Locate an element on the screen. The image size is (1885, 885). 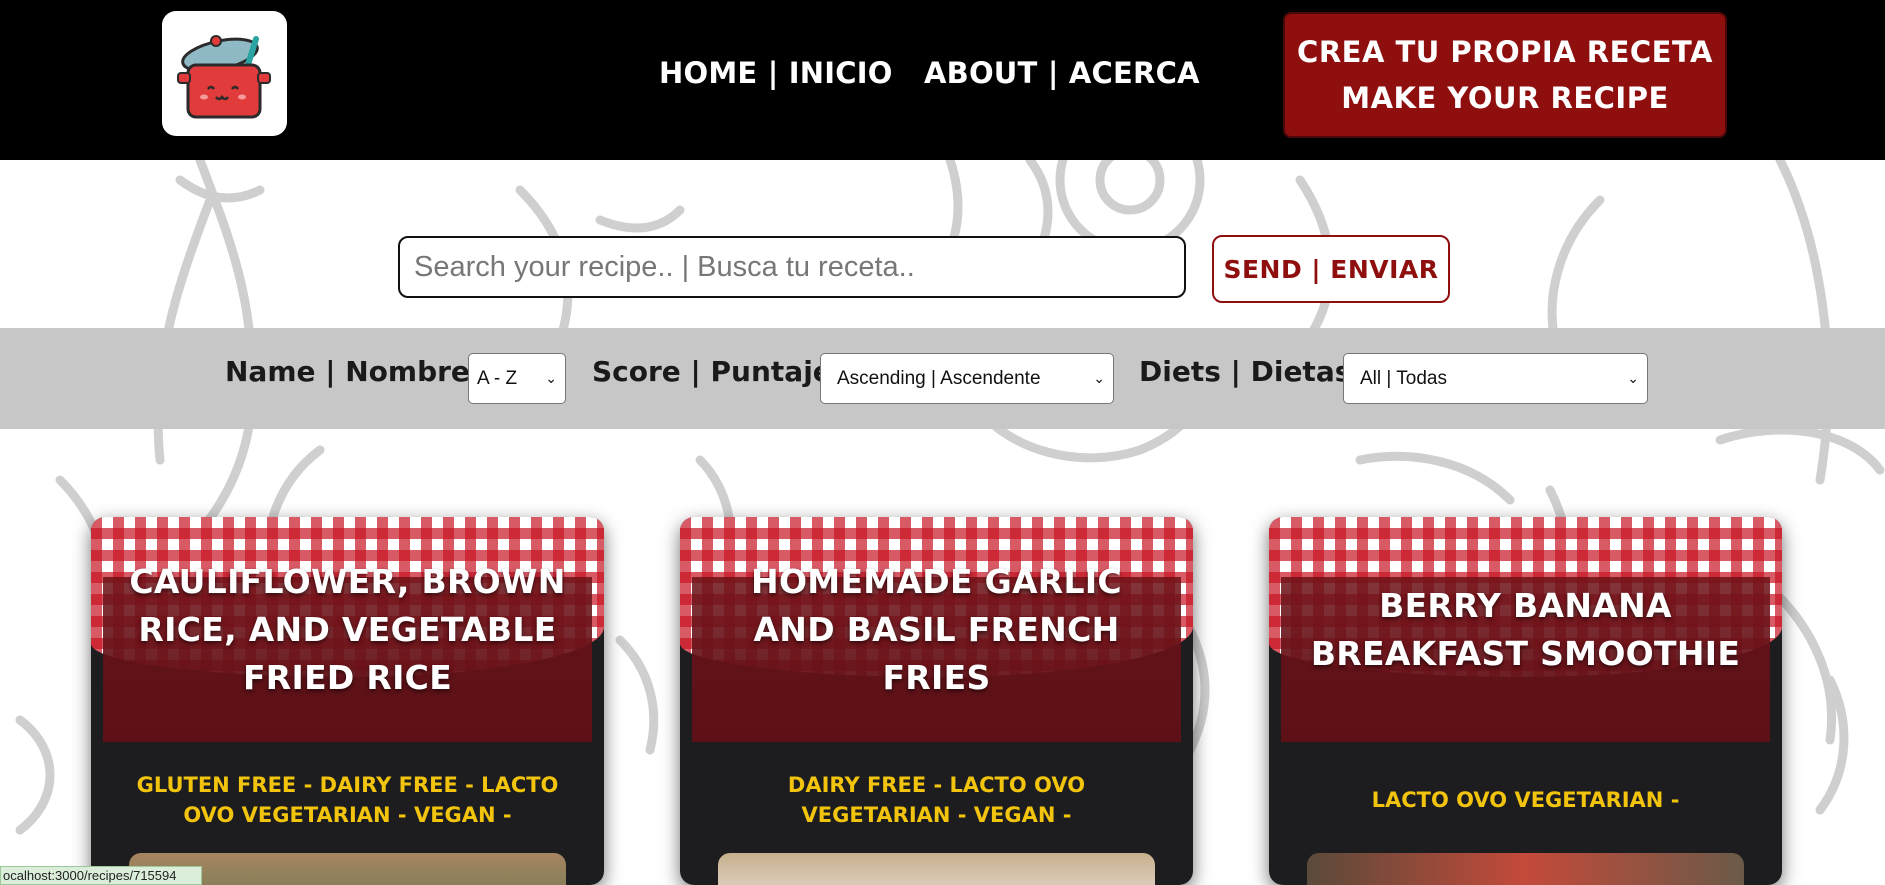
name-sort-select: A - Z ⌄ is located at coordinates (517, 378).